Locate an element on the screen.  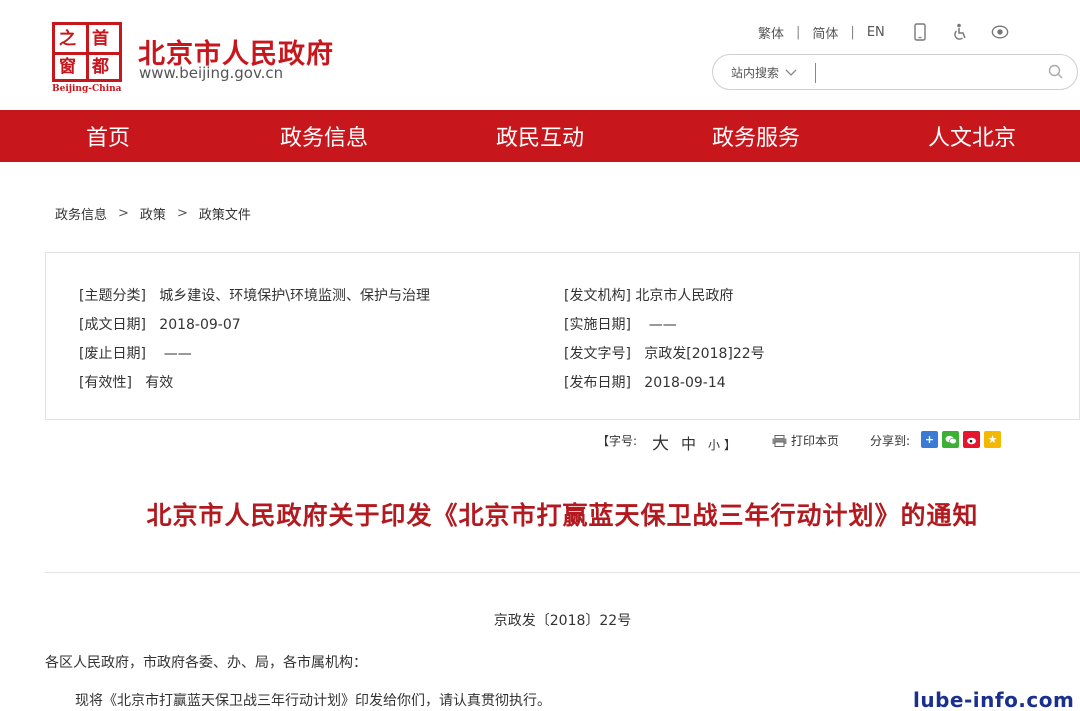
font-size-small: 小 is located at coordinates (714, 444).